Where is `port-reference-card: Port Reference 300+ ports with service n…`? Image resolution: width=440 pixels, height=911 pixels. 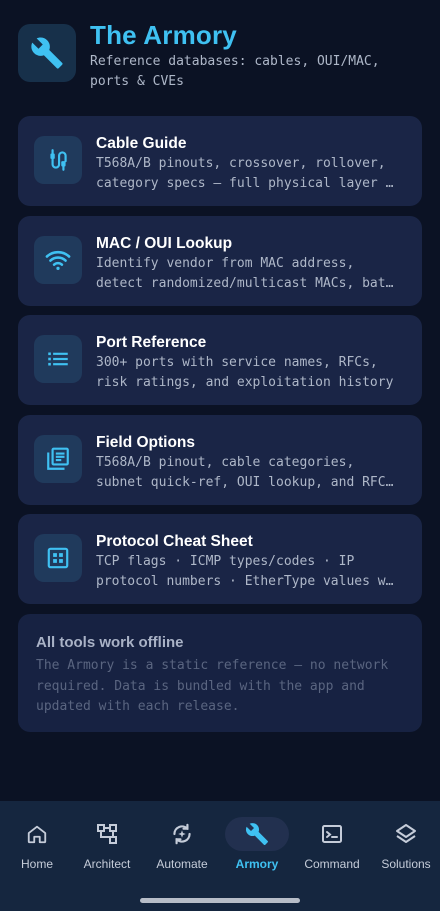 port-reference-card: Port Reference 300+ ports with service n… is located at coordinates (220, 360).